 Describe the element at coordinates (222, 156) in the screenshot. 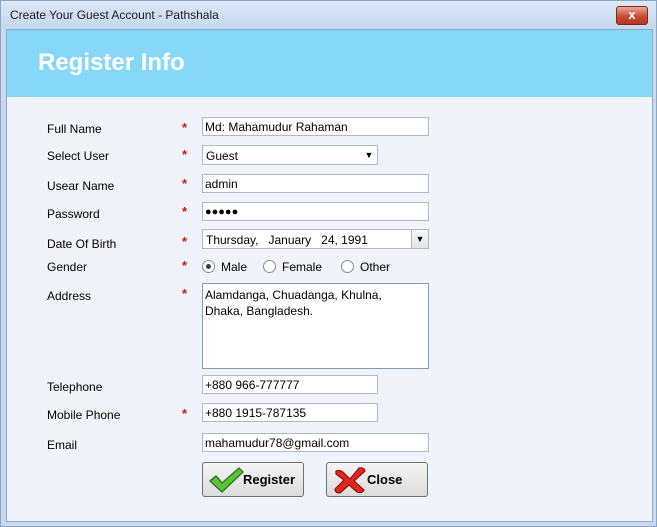

I see `select-user-value: Guest` at that location.